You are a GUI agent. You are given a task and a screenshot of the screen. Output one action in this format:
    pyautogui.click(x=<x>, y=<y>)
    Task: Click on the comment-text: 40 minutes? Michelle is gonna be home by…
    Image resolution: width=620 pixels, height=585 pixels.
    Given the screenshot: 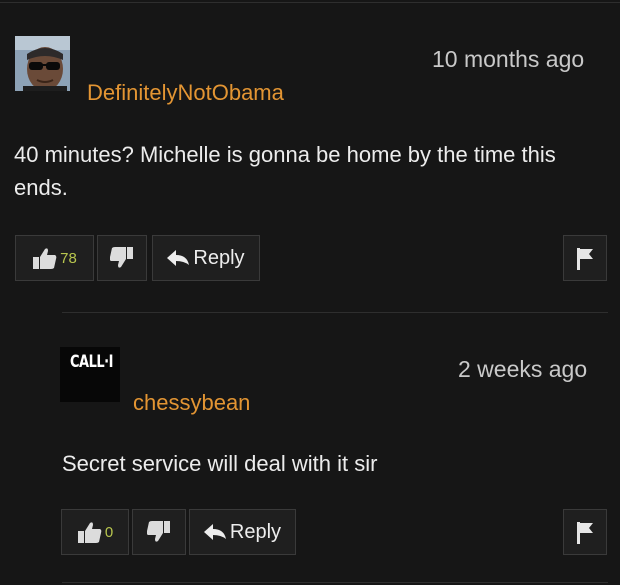 What is the action you would take?
    pyautogui.click(x=285, y=171)
    